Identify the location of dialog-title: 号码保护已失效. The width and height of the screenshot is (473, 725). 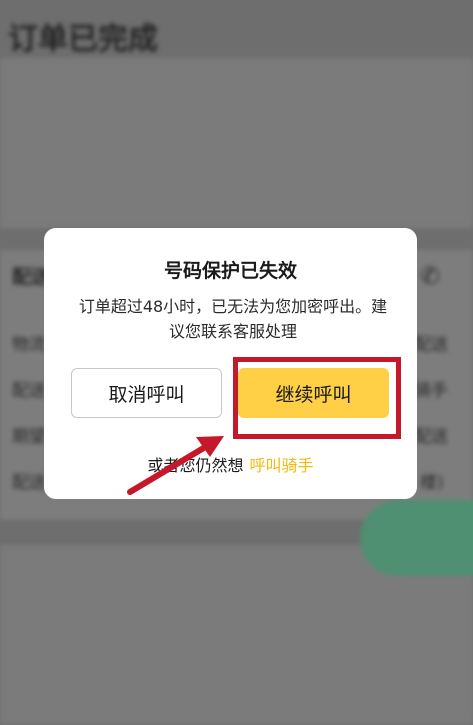
(230, 271).